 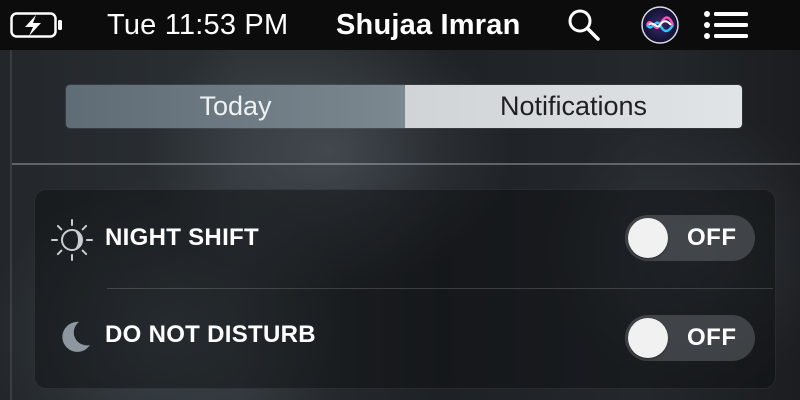 I want to click on tab-notifications: Notifications, so click(x=573, y=106).